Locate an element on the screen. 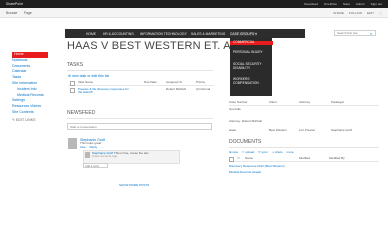  edit-button: EDIT is located at coordinates (370, 13).